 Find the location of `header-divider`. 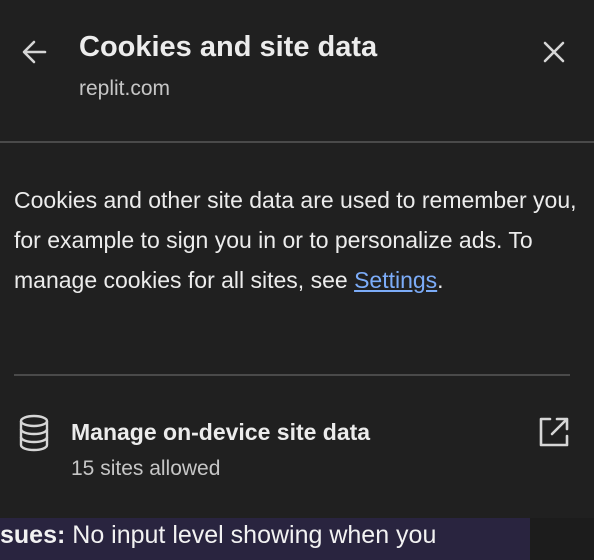

header-divider is located at coordinates (297, 142).